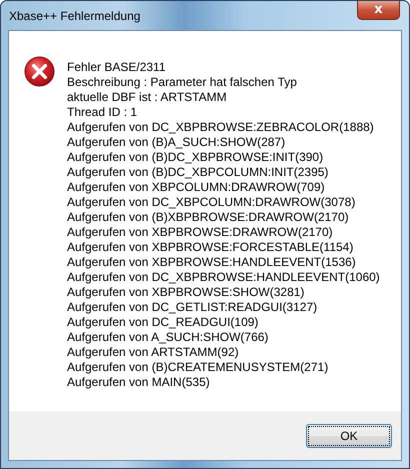 The width and height of the screenshot is (410, 469). What do you see at coordinates (102, 112) in the screenshot?
I see `message-line: Thread ID : 1` at bounding box center [102, 112].